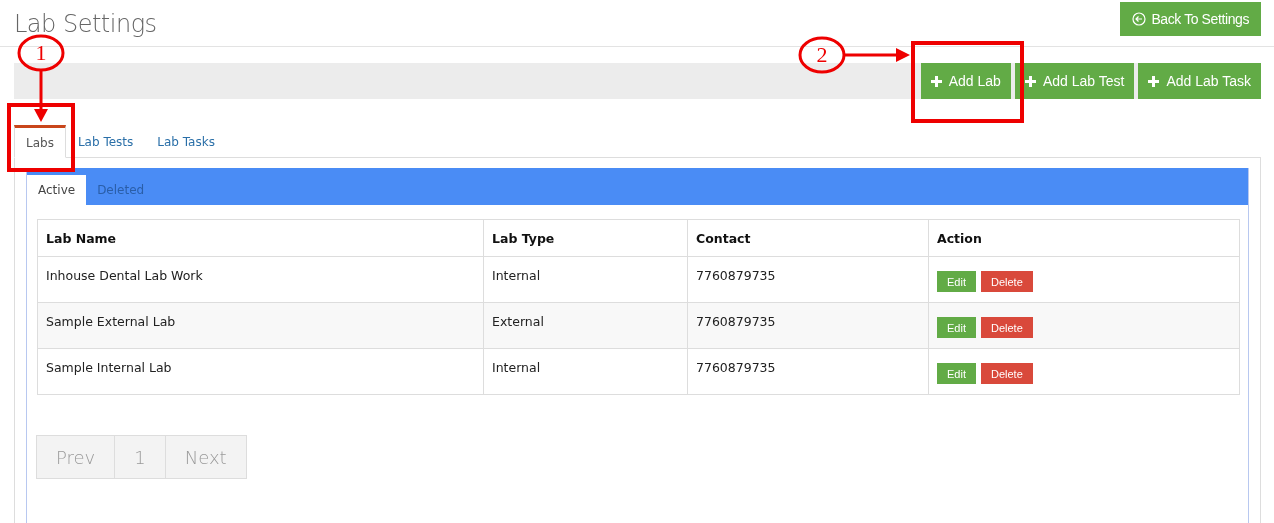 This screenshot has height=523, width=1274. I want to click on annotation-number: 1, so click(41, 52).